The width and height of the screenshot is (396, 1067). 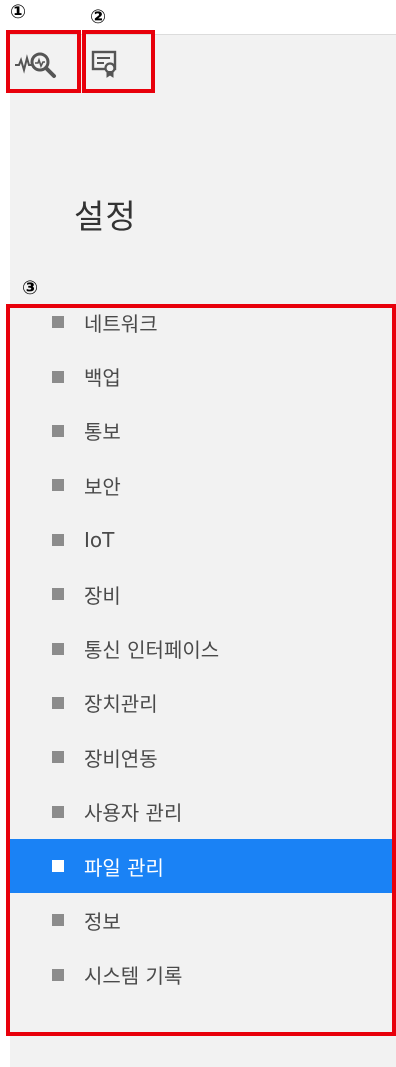 What do you see at coordinates (121, 704) in the screenshot?
I see `menu-item-label: 장치관리` at bounding box center [121, 704].